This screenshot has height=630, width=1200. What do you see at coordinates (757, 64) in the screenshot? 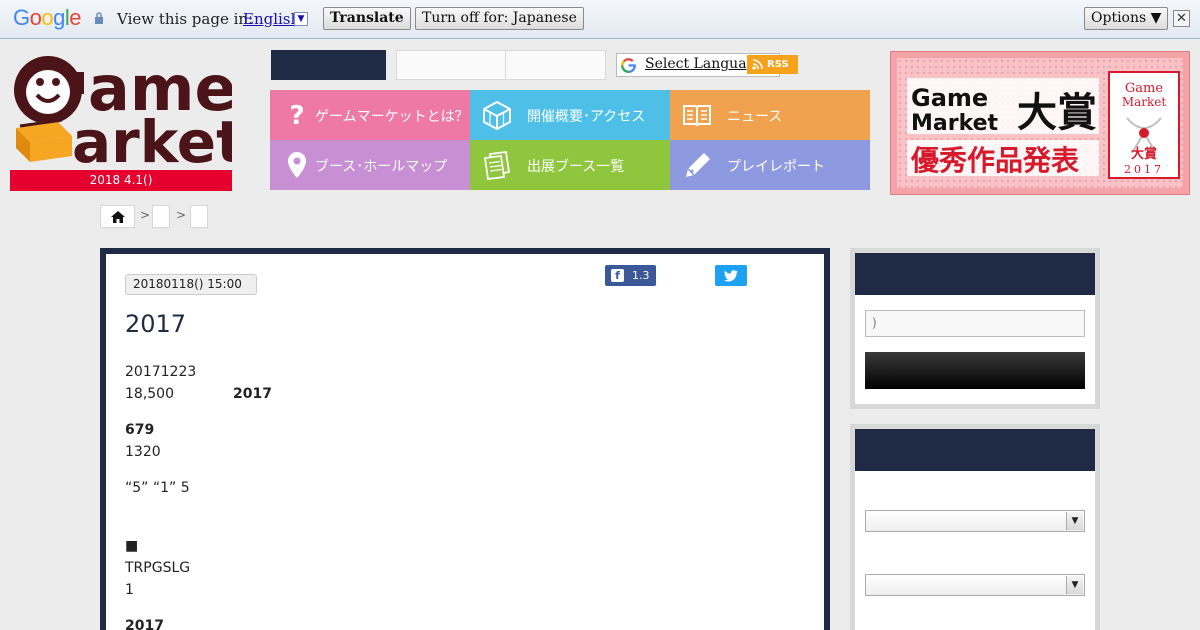
I see `rss-icon` at bounding box center [757, 64].